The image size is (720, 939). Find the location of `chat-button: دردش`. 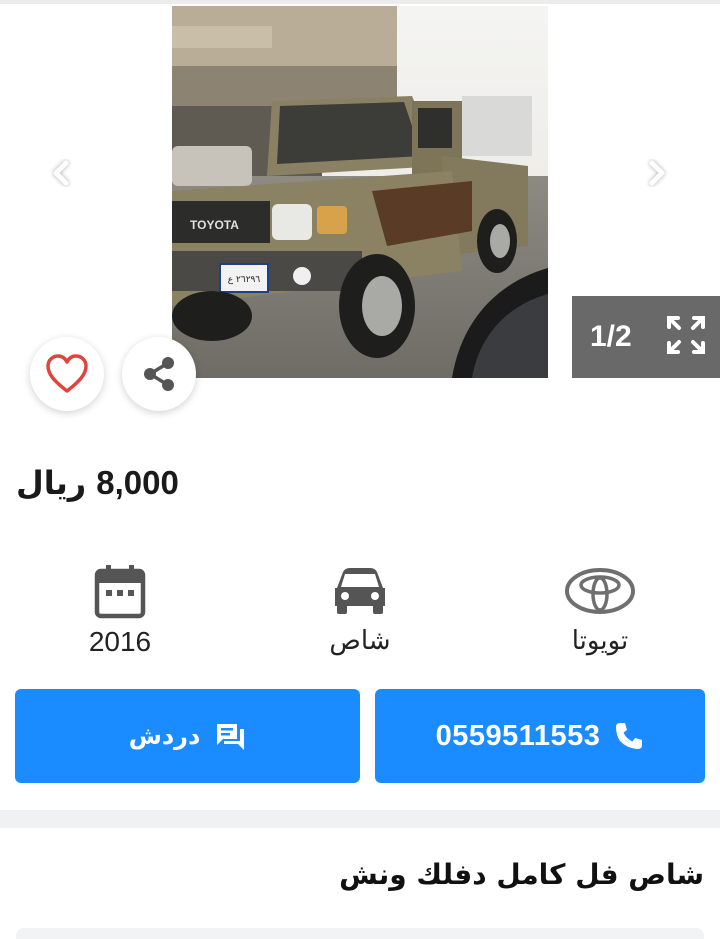

chat-button: دردش is located at coordinates (187, 736).